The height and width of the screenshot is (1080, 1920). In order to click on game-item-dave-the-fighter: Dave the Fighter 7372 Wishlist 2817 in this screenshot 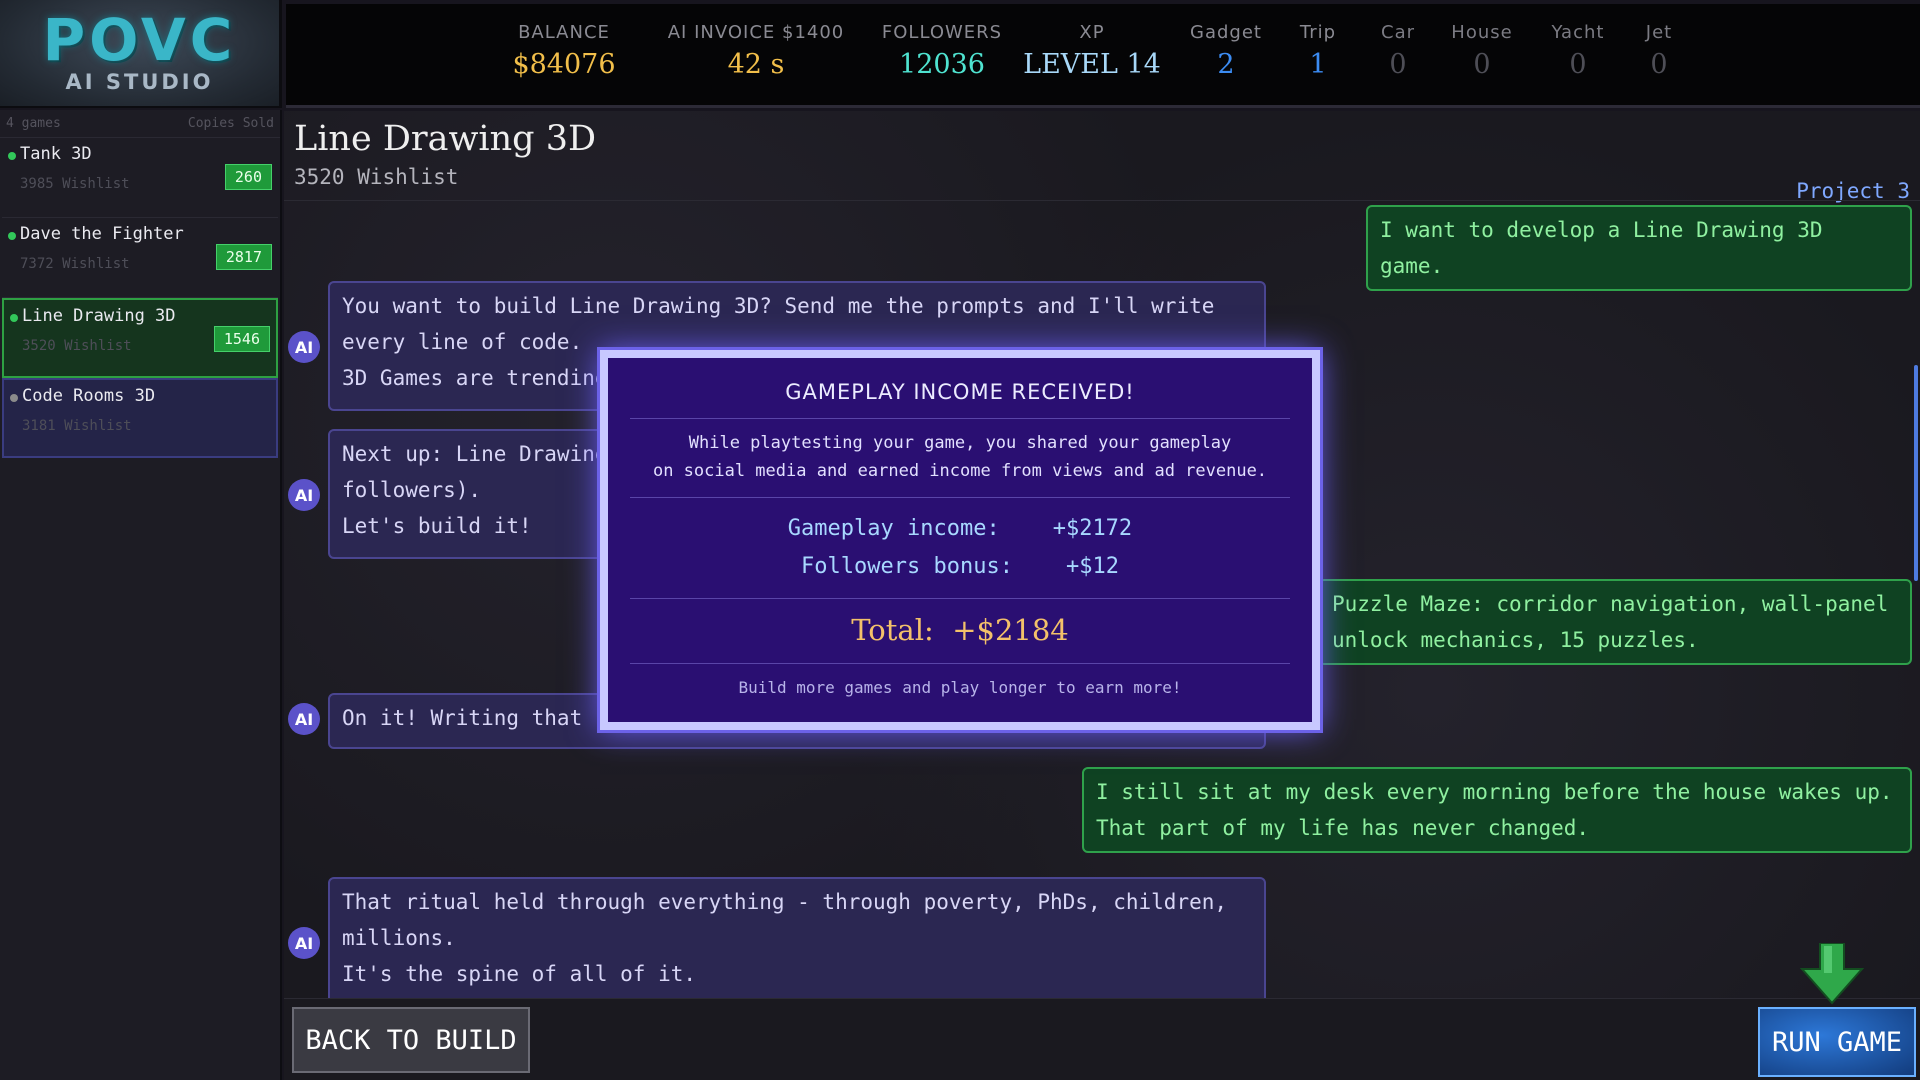, I will do `click(140, 258)`.